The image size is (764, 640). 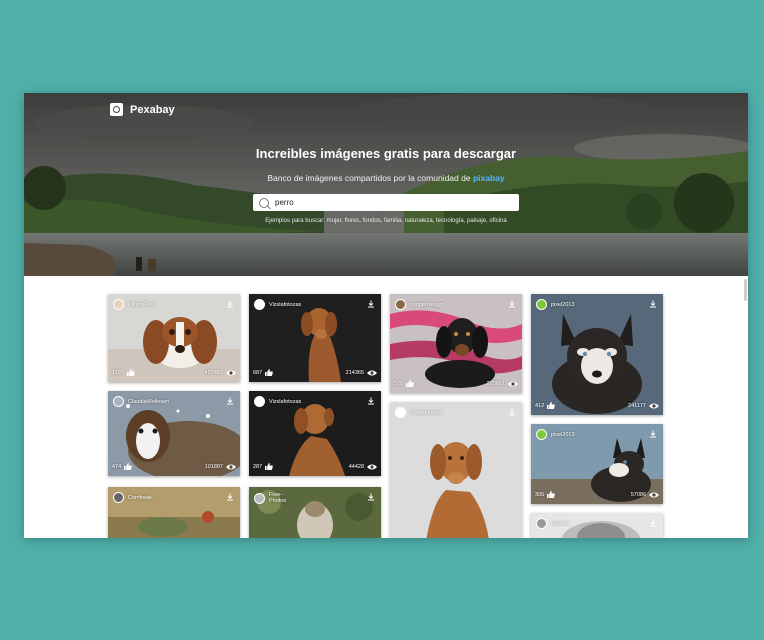 I want to click on card-author: PicsbyFran, so click(x=134, y=304).